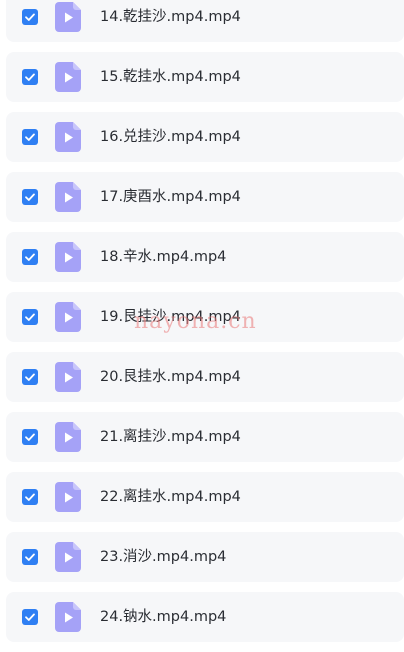 This screenshot has height=652, width=404. Describe the element at coordinates (170, 77) in the screenshot. I see `file-name: 15.乾挂水.mp4.mp4` at that location.